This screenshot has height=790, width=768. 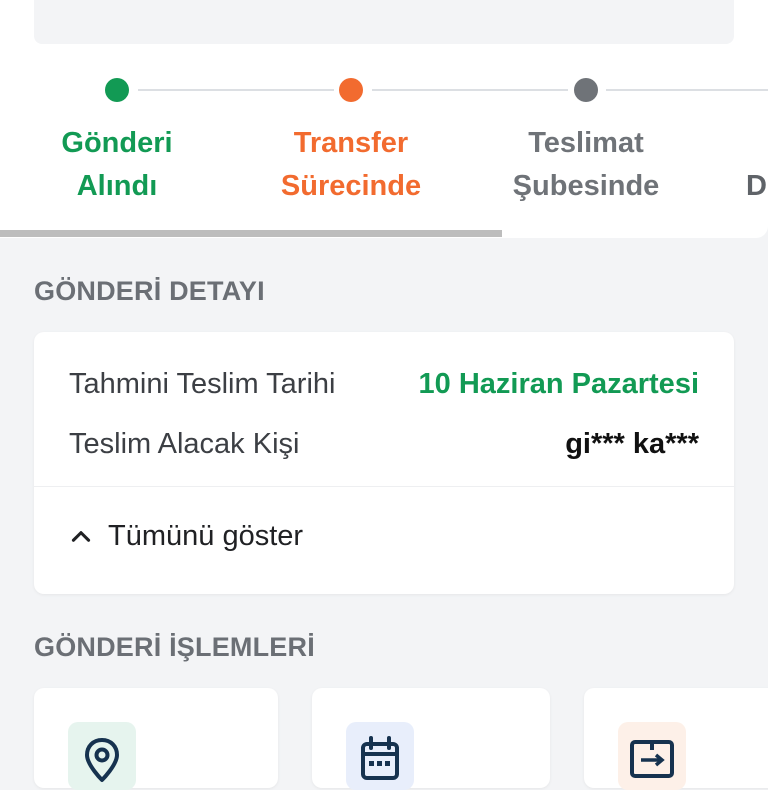 What do you see at coordinates (156, 739) in the screenshot?
I see `action-card-location` at bounding box center [156, 739].